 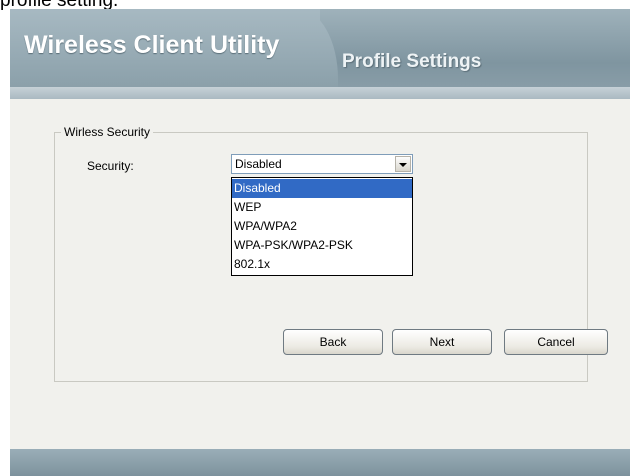 I want to click on dropdown-option-8021x: 802.1x, so click(x=322, y=264).